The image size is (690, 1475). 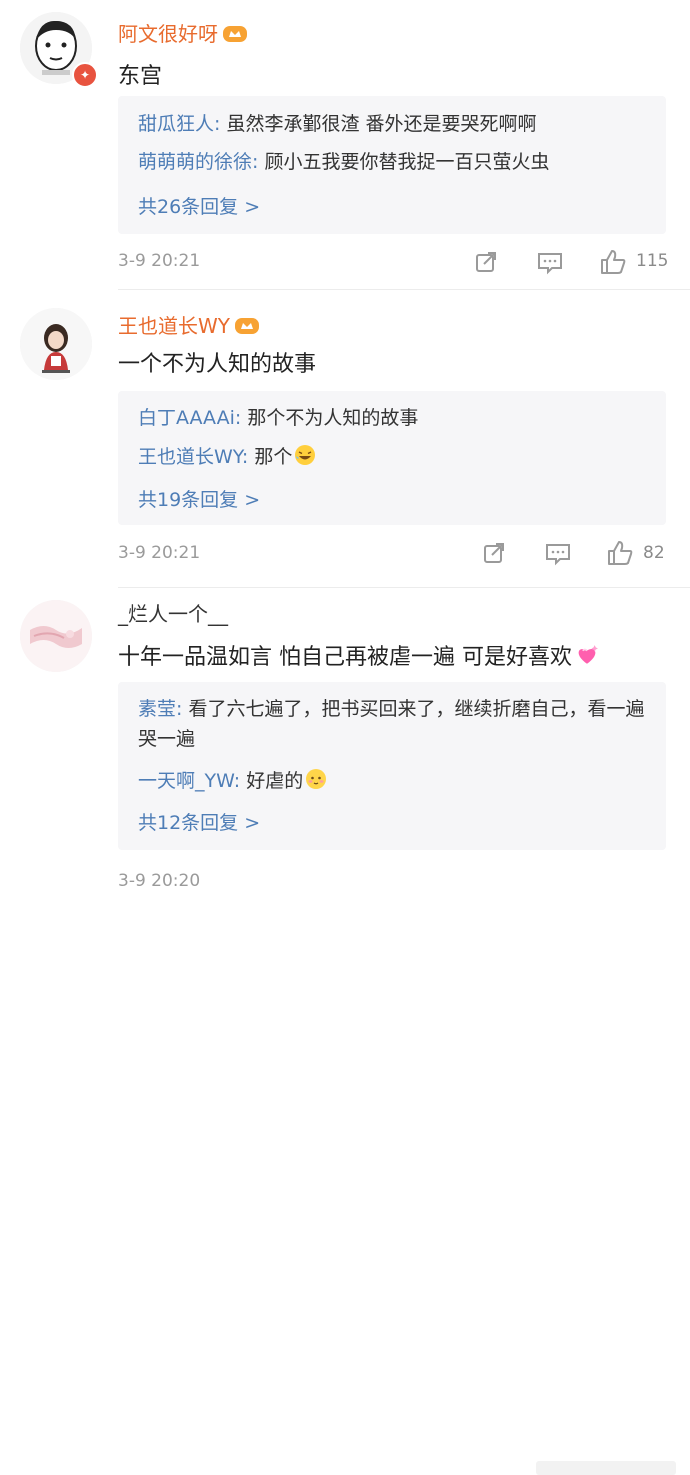 I want to click on reply-item: 素莹: 看了六七遍了，把书买回来了，继续折磨自己，看一遍哭一遍, so click(x=391, y=724).